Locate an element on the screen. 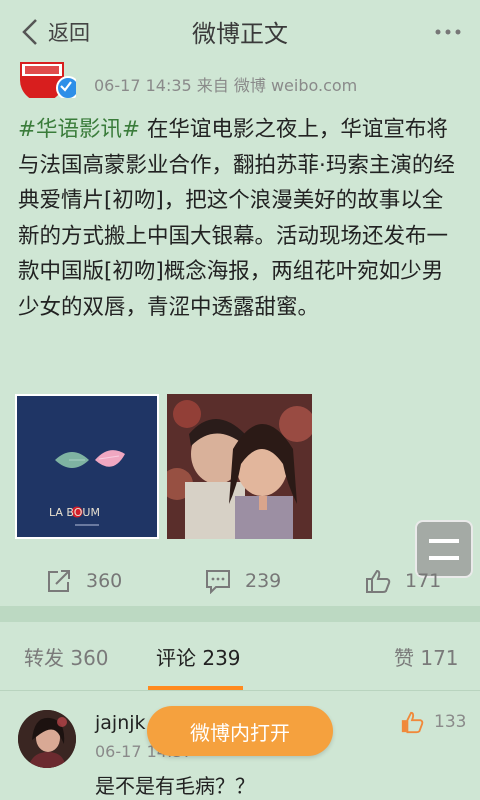 This screenshot has width=480, height=800. tab-bar: 转发 360 评论 239 赞 171 is located at coordinates (240, 656).